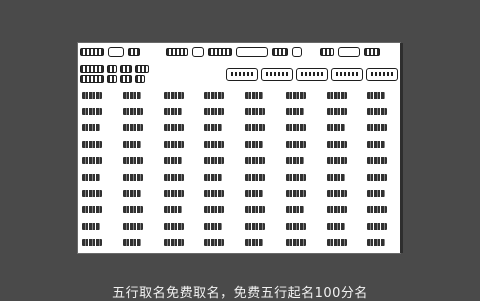 Image resolution: width=480 pixels, height=301 pixels. I want to click on meta-line, so click(120, 69).